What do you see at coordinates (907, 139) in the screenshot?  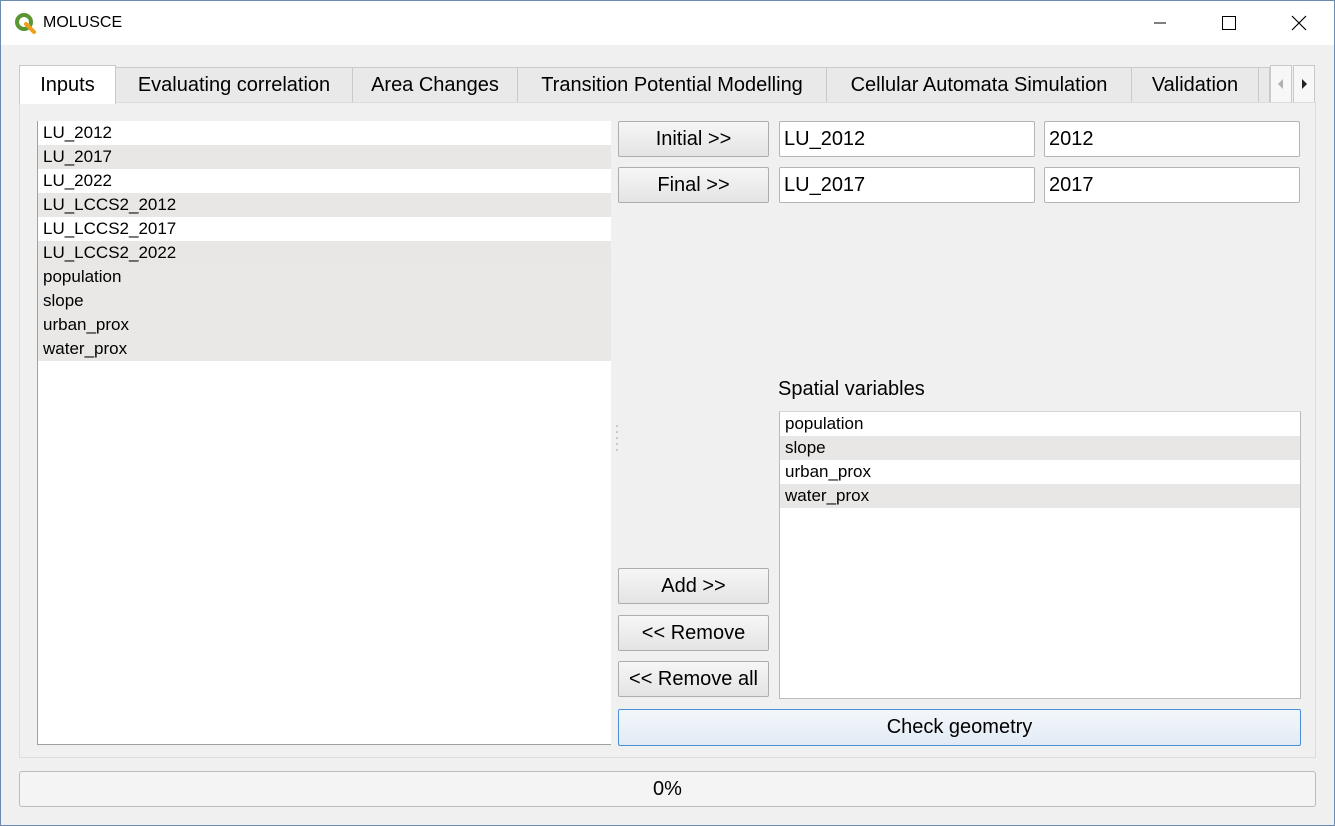 I see `initial-layer-field: LU_2012` at bounding box center [907, 139].